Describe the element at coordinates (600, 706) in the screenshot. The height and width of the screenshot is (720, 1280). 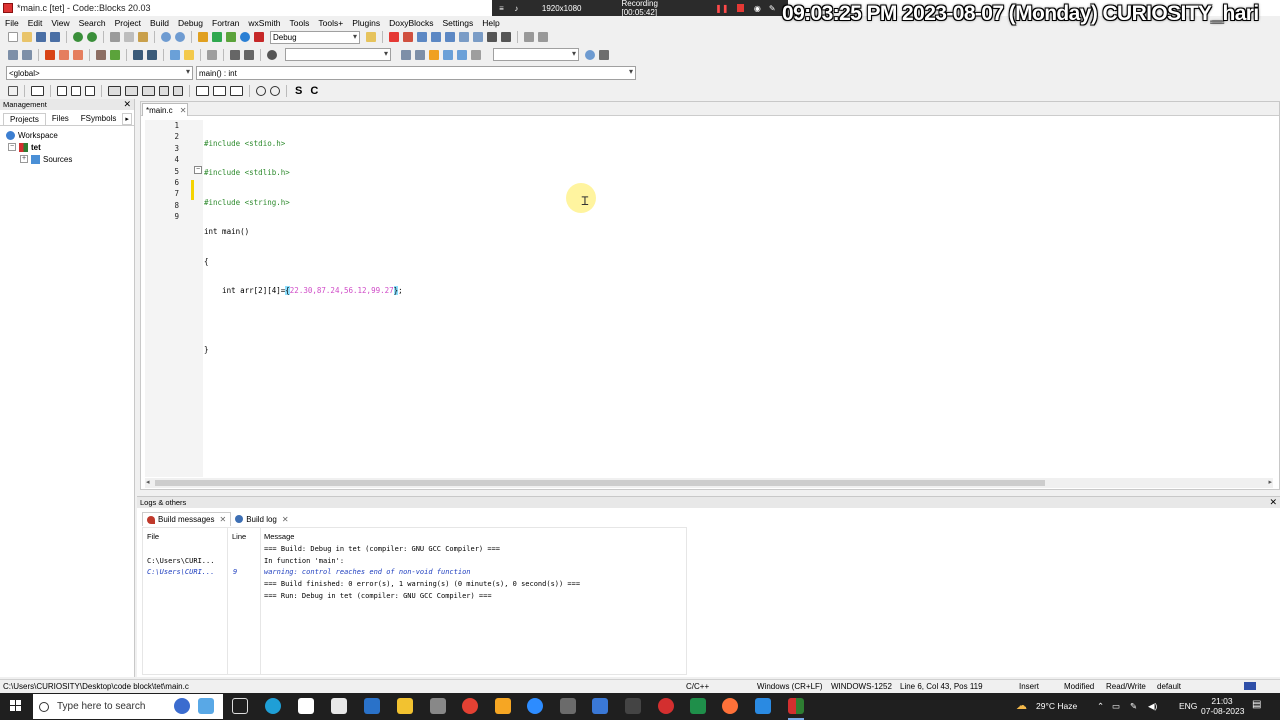
I see `ide-icon` at that location.